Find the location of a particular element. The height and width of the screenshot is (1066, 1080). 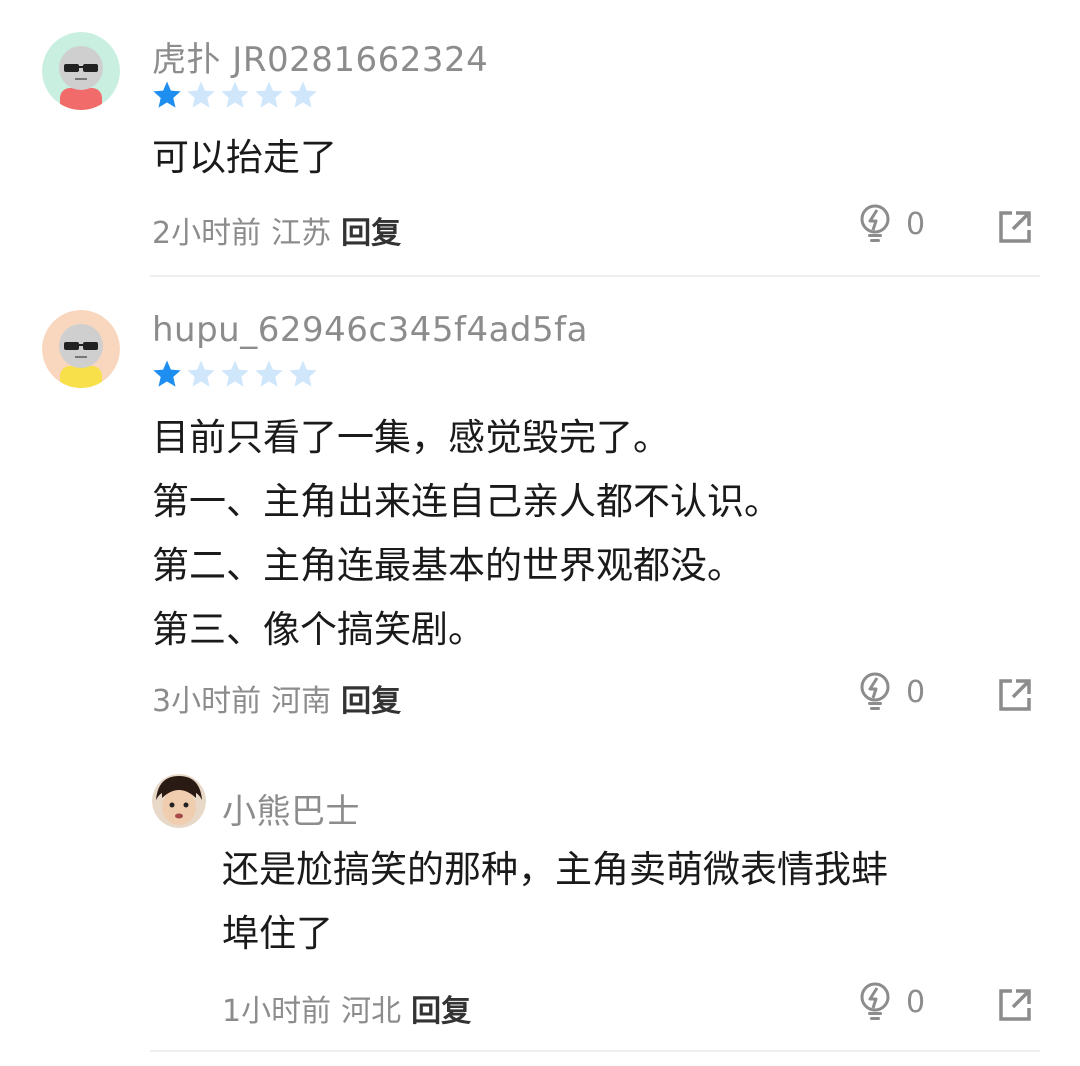

comment-text: 可以抬走了 is located at coordinates (244, 158).